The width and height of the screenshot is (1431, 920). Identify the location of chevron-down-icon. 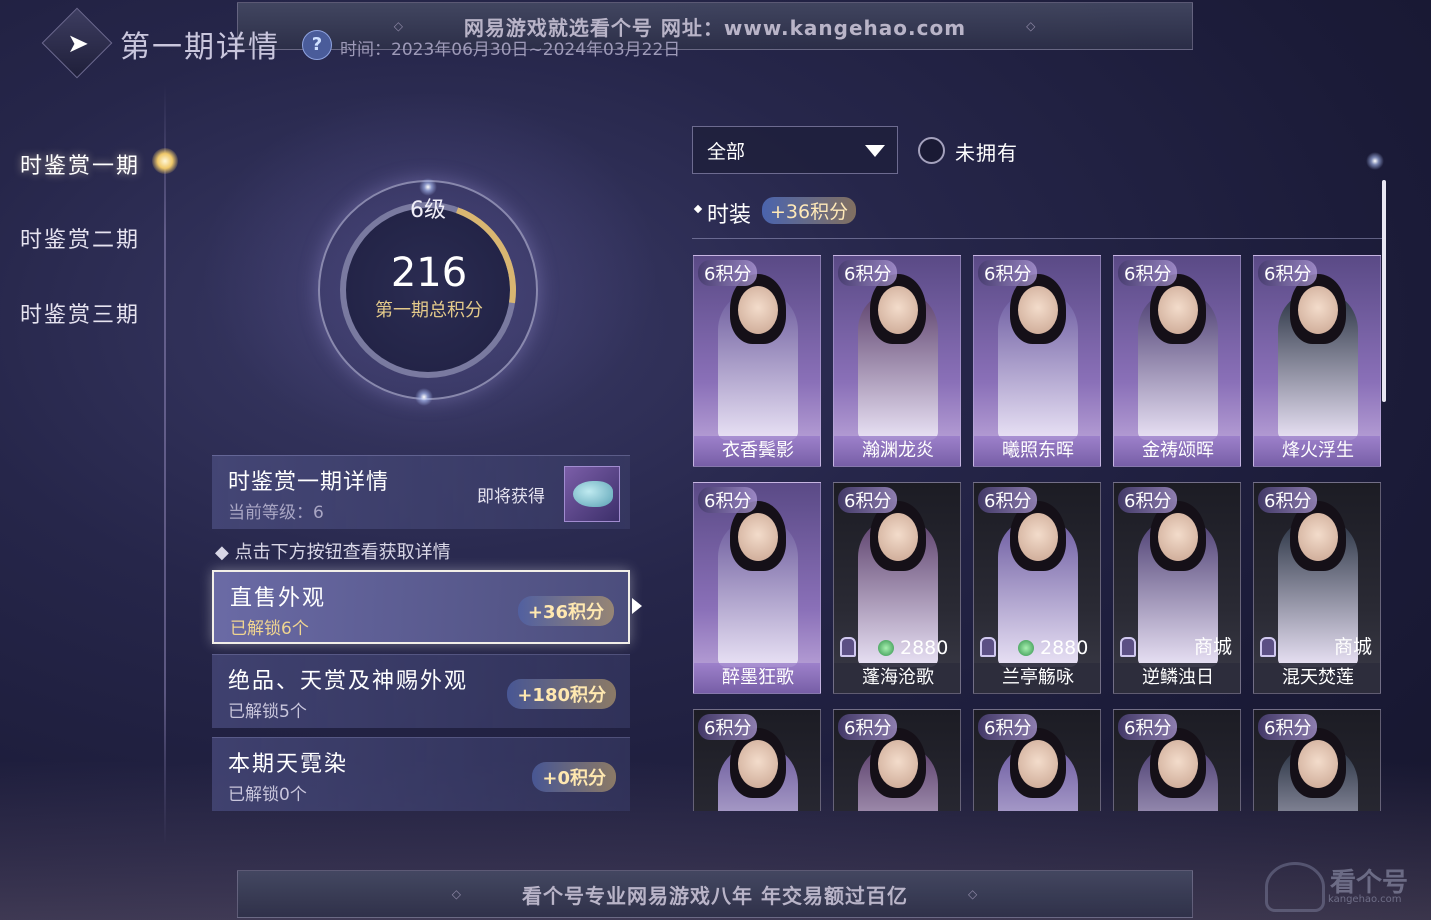
(875, 151).